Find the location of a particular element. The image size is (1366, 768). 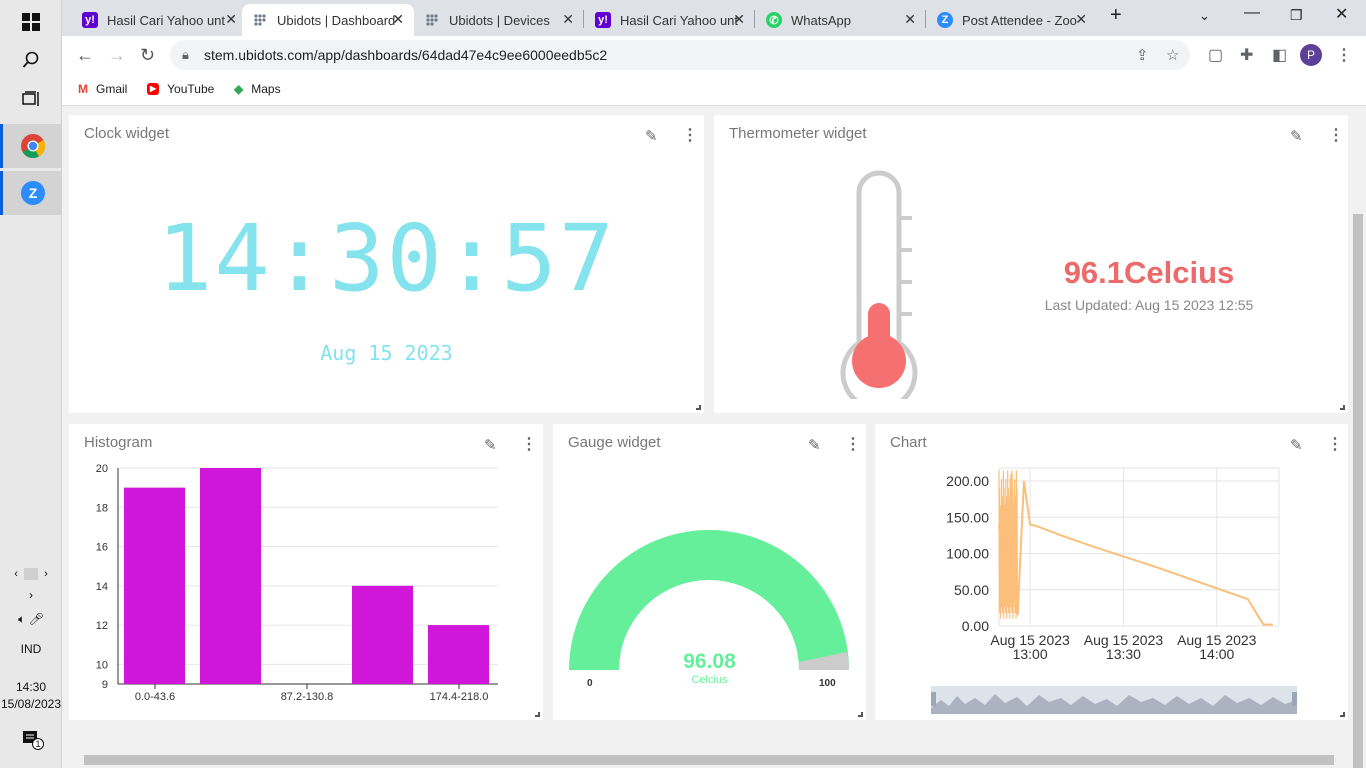

gauge-widget: Gauge widget ✎ ⋮ 96.08 Celcius 0 100 is located at coordinates (709, 572).